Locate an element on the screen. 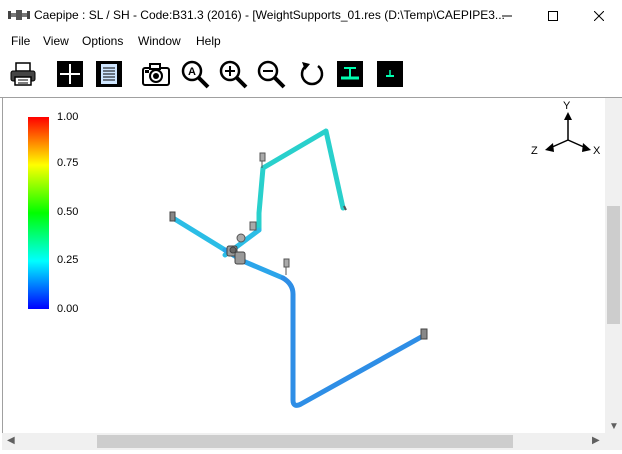 Image resolution: width=622 pixels, height=454 pixels. vertical-scroll-thumb is located at coordinates (613, 265).